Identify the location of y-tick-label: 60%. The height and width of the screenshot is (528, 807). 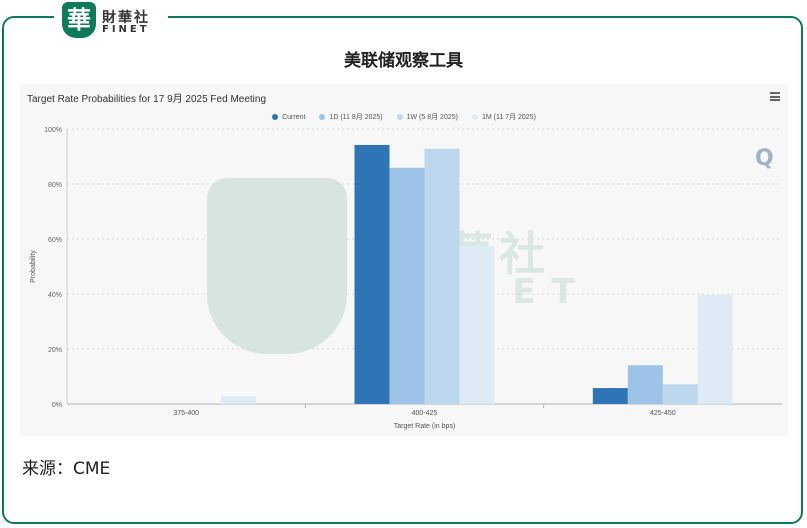
(55, 240).